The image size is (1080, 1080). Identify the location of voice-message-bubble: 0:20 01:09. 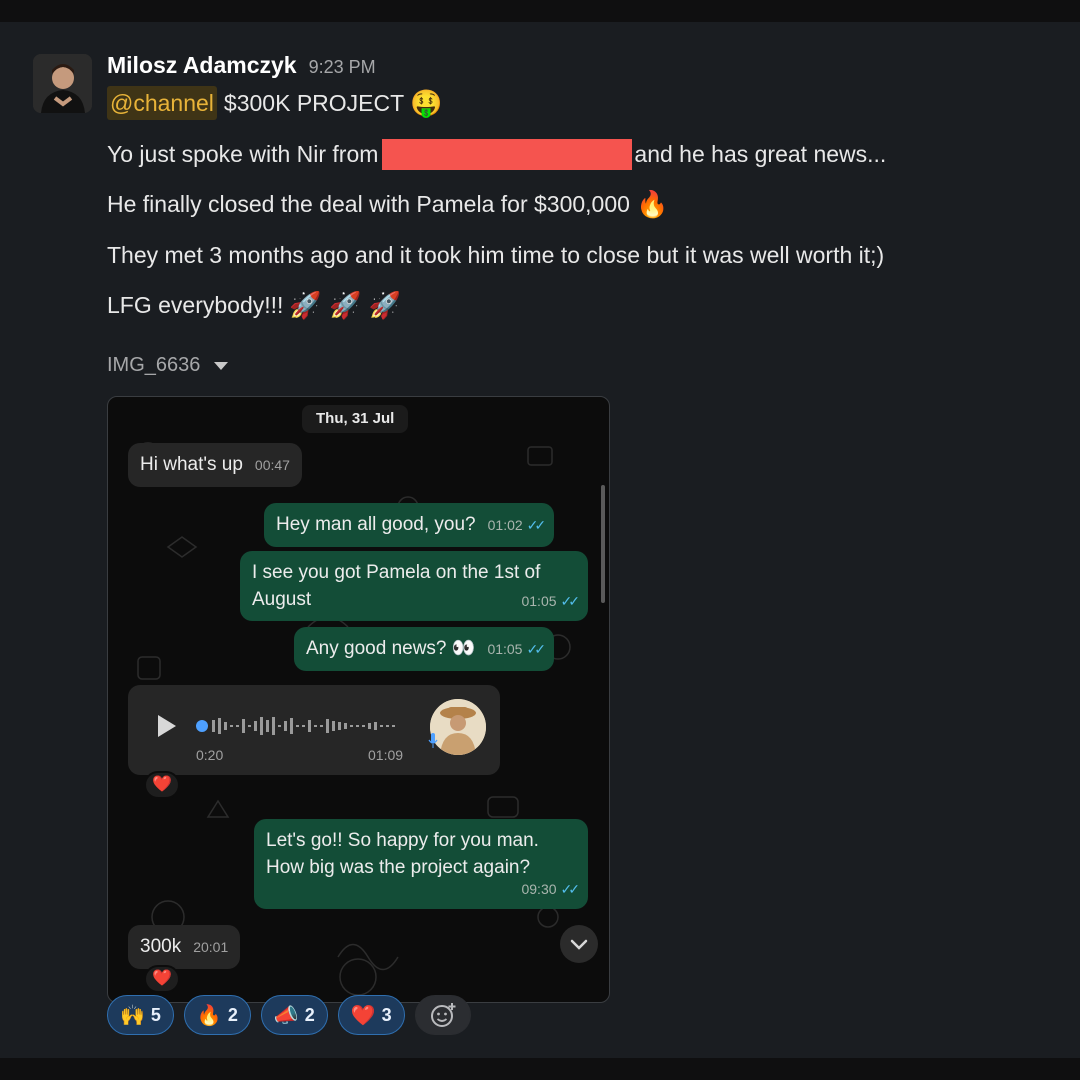
(314, 730).